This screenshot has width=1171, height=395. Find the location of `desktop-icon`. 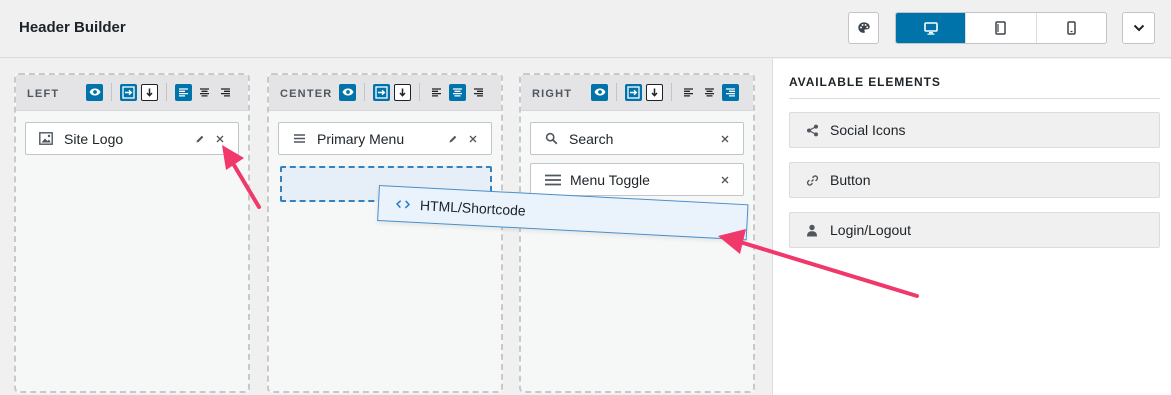

desktop-icon is located at coordinates (930, 28).